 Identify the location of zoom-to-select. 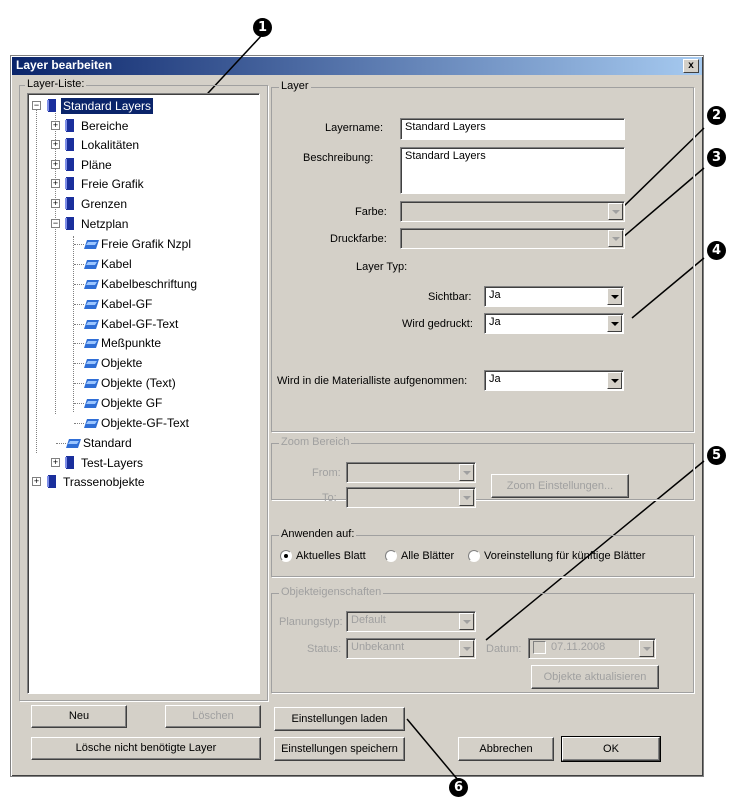
(411, 497).